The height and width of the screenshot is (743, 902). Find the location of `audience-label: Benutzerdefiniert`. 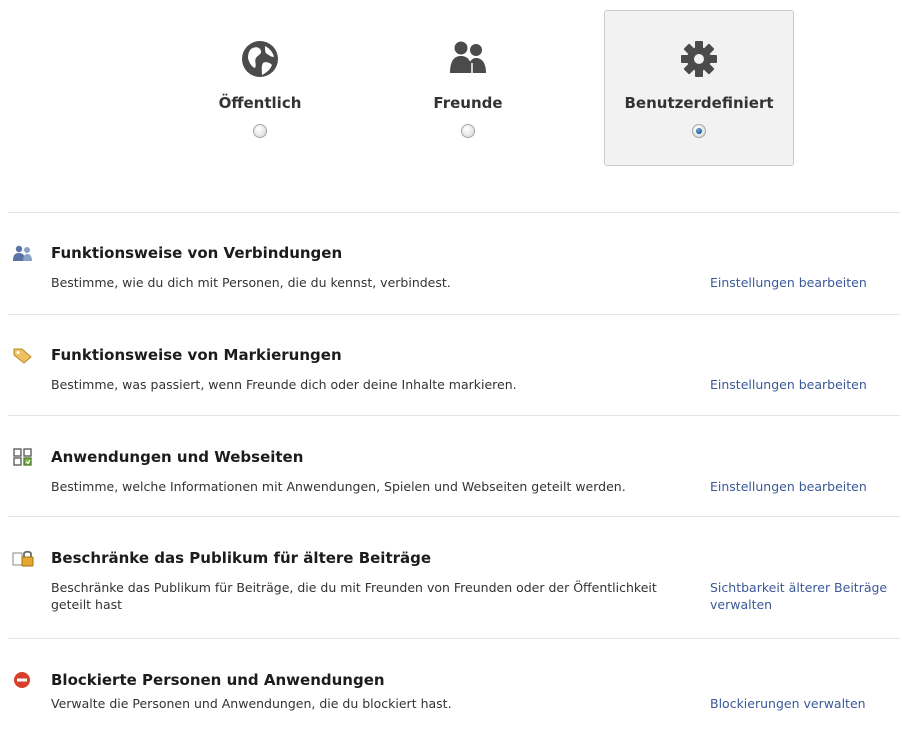

audience-label: Benutzerdefiniert is located at coordinates (699, 103).